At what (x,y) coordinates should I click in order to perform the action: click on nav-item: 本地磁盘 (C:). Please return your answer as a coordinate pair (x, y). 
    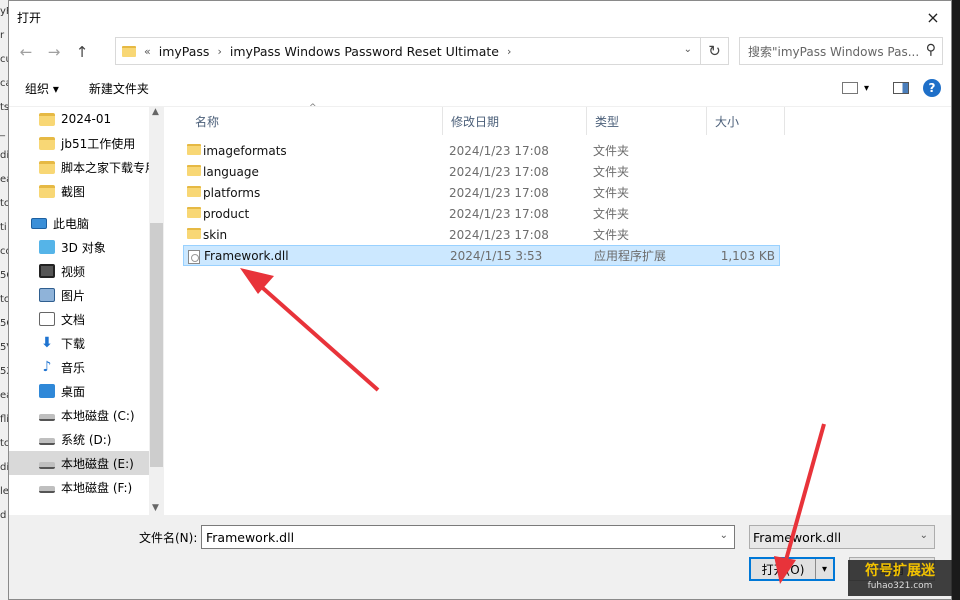
    Looking at the image, I should click on (101, 415).